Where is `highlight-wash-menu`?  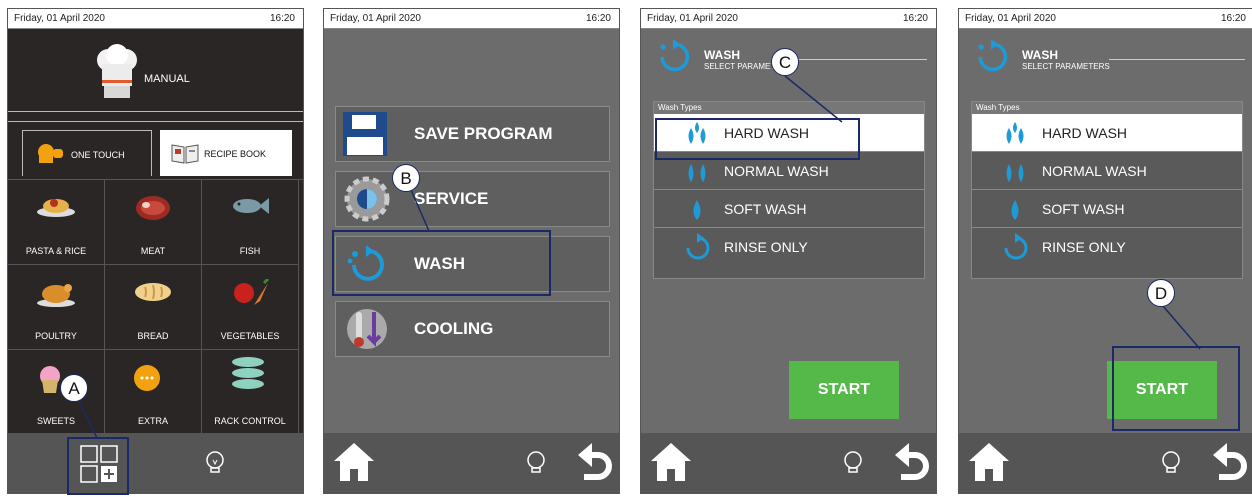 highlight-wash-menu is located at coordinates (441, 263).